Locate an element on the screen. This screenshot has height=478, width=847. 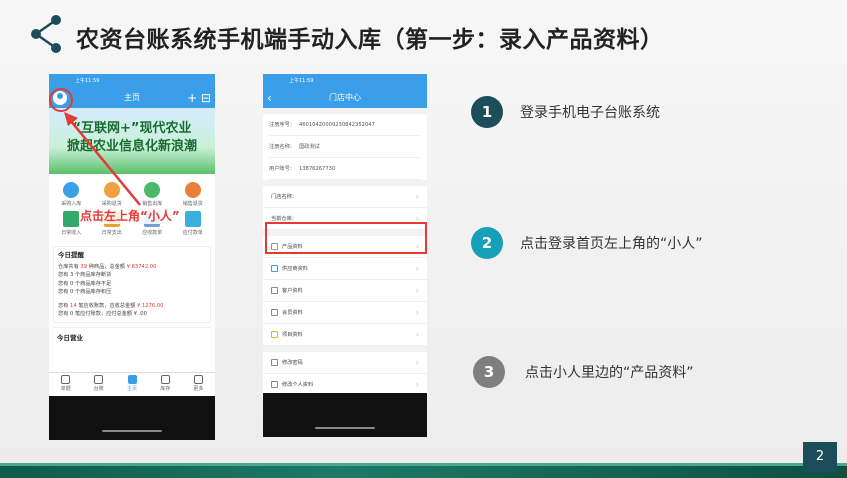
menu-row-label: 会员资料 is located at coordinates (292, 313).